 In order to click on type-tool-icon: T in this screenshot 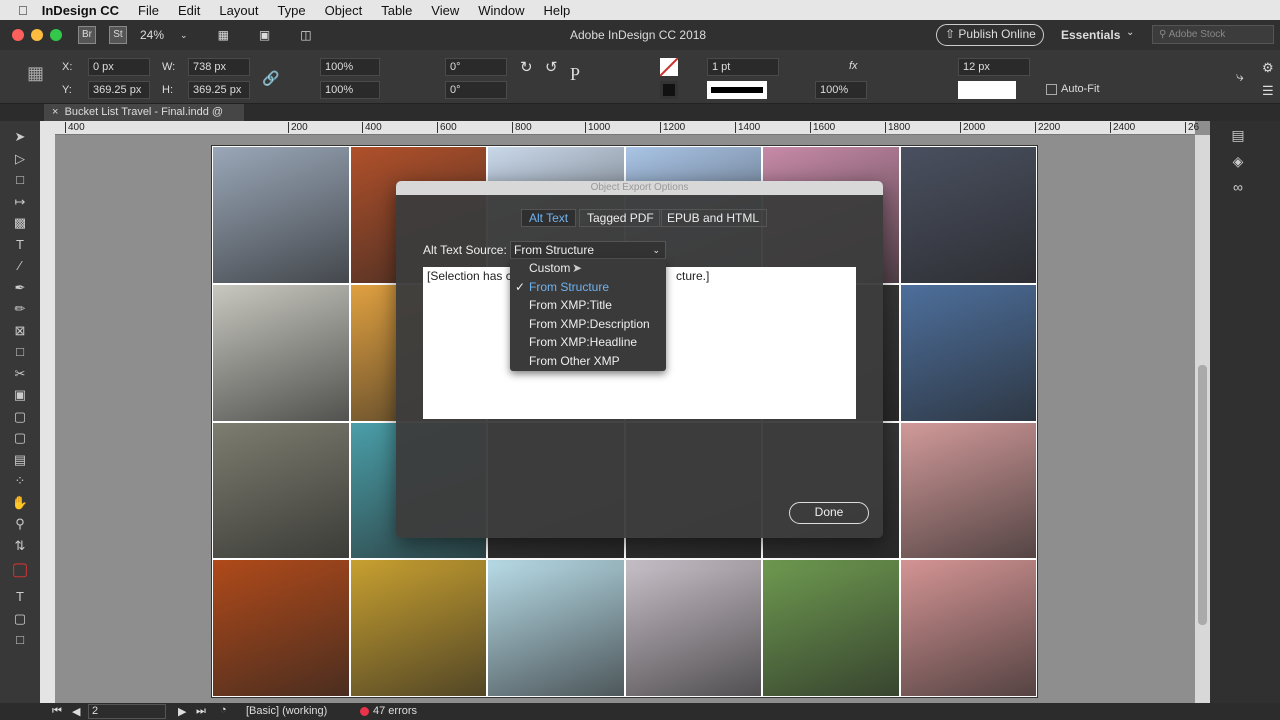, I will do `click(20, 248)`.